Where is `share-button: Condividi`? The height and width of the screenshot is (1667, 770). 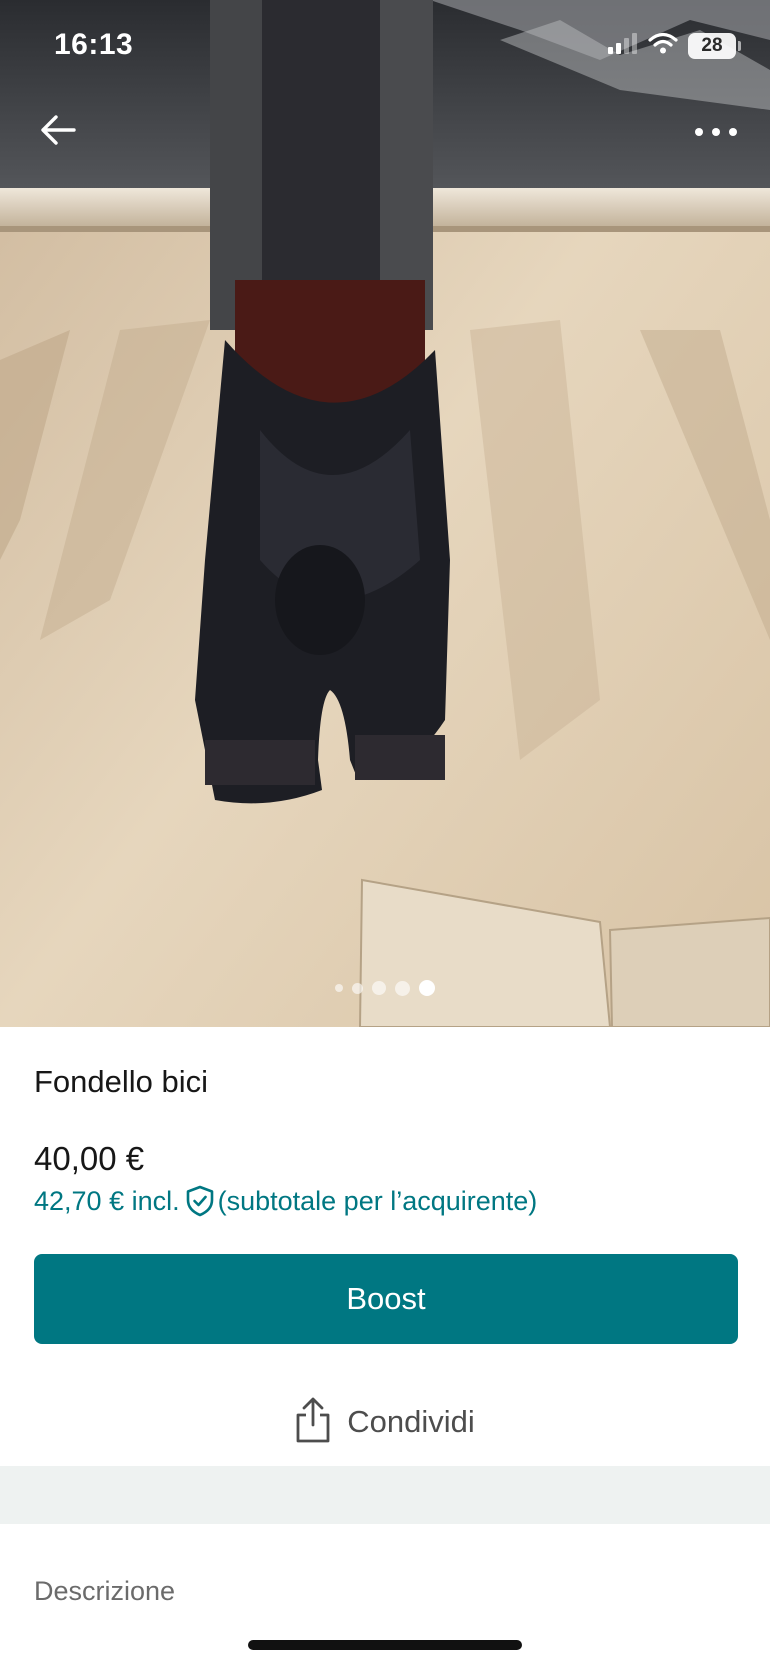
share-button: Condividi is located at coordinates (385, 1422).